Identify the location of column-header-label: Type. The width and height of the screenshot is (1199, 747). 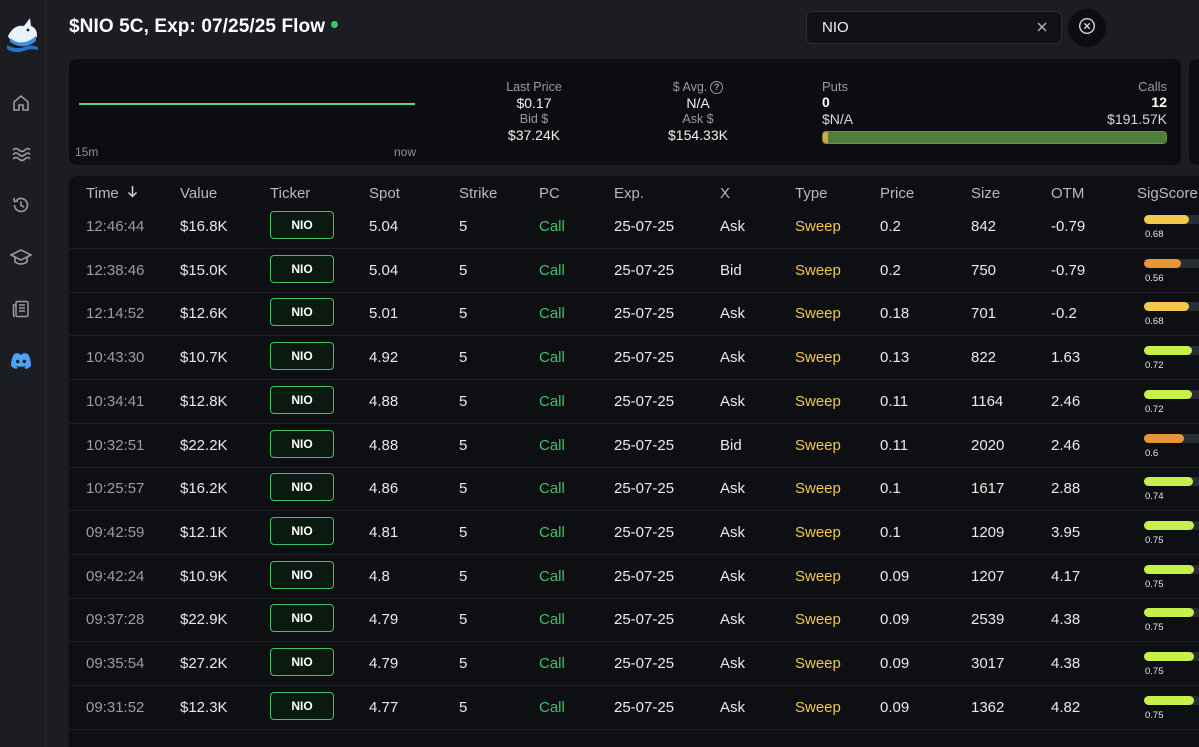
(811, 193).